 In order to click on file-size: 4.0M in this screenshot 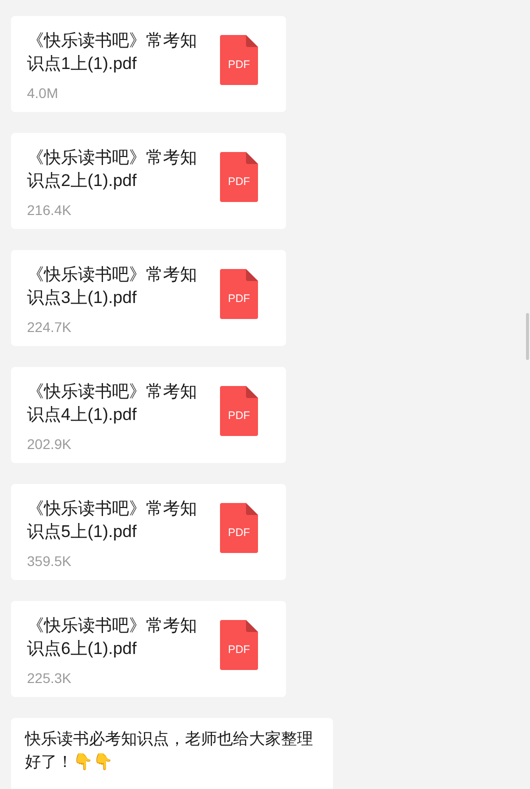, I will do `click(43, 93)`.